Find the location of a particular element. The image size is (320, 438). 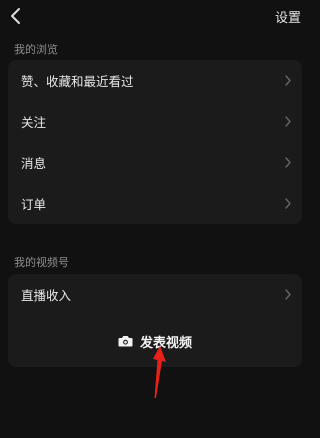

list-item-following: 关注 is located at coordinates (155, 121).